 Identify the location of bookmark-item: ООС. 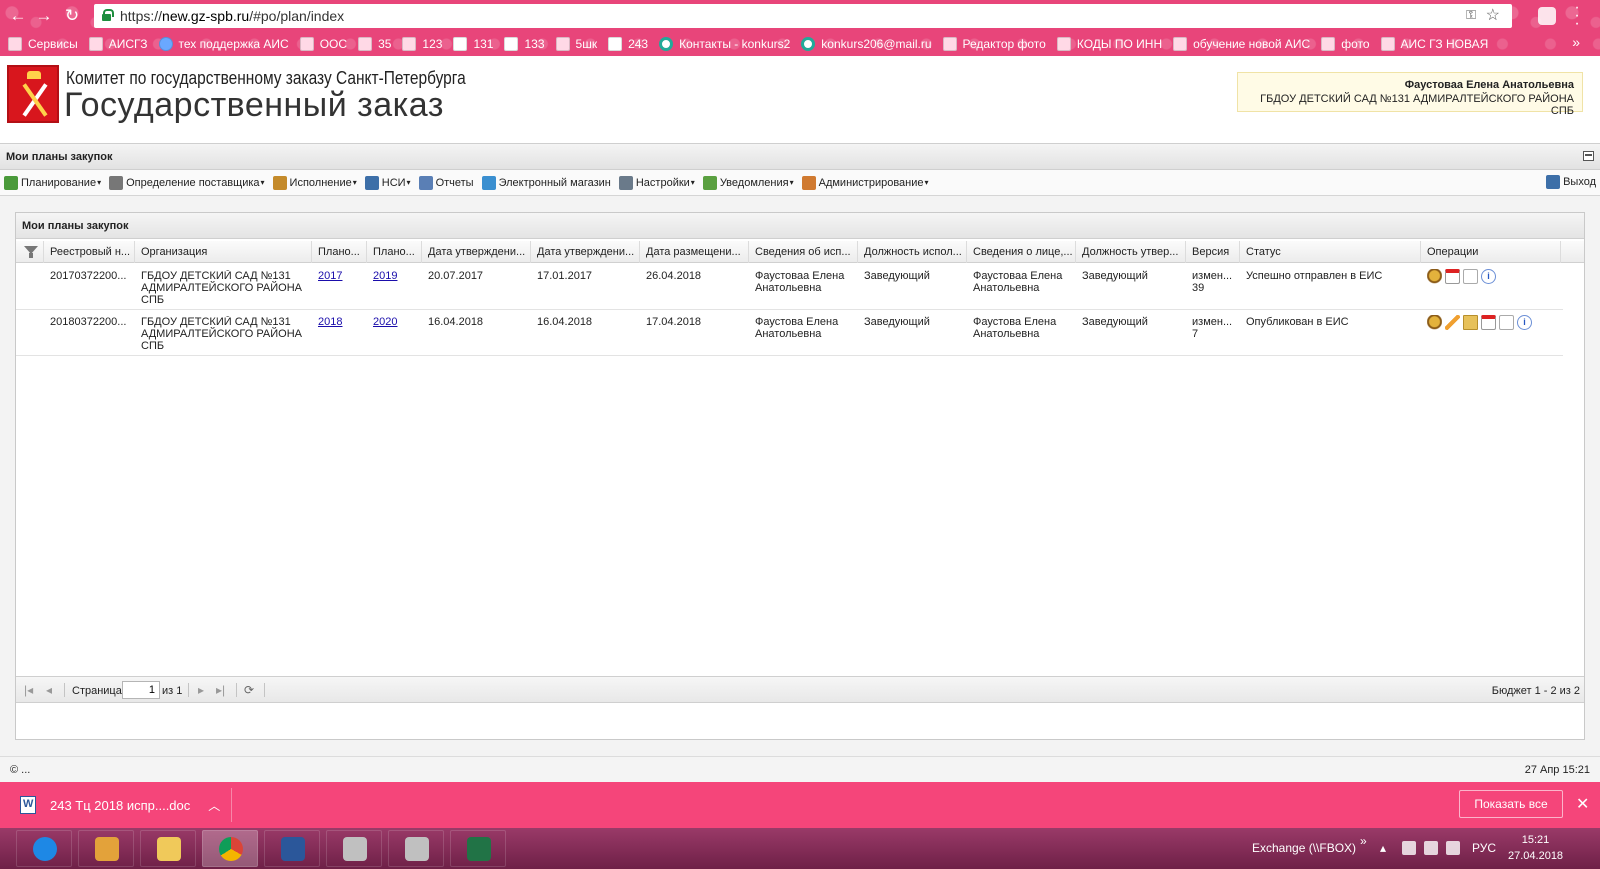
(323, 44).